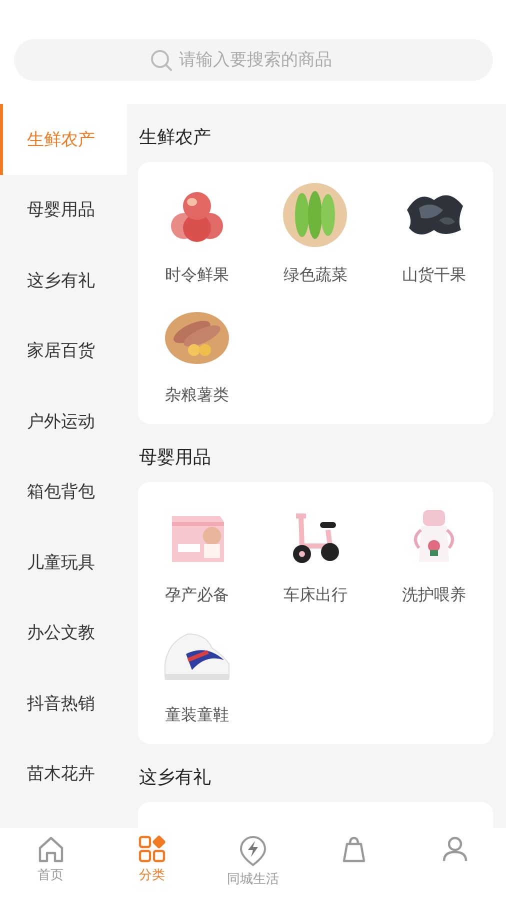 Image resolution: width=506 pixels, height=900 pixels. I want to click on section-title: 母婴用品, so click(175, 457).